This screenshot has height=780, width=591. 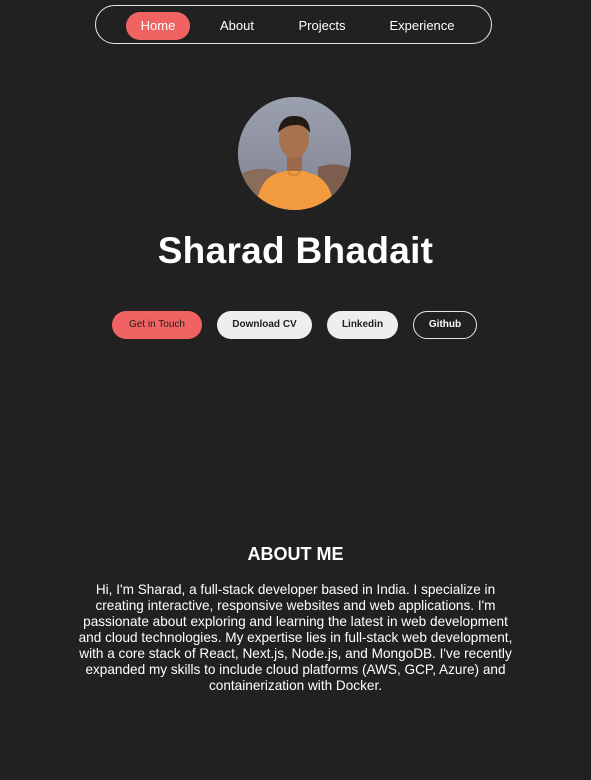 I want to click on get-in-touch-button: Get in Touch, so click(x=157, y=325).